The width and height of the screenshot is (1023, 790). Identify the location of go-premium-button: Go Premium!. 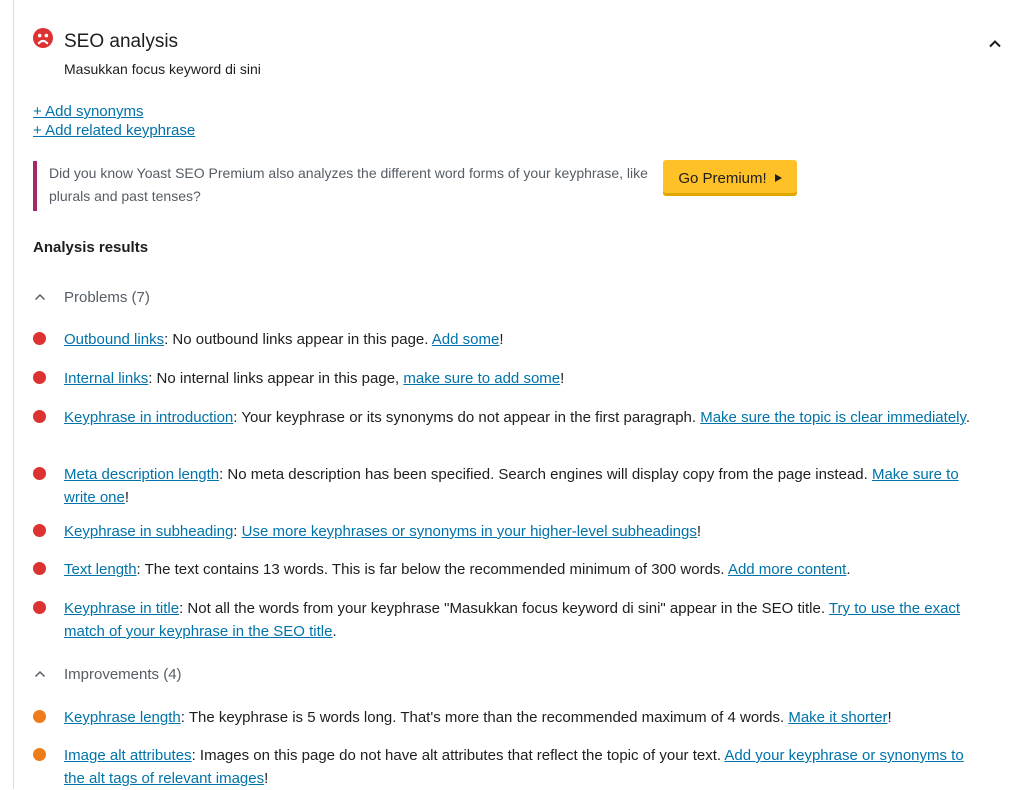
(730, 178).